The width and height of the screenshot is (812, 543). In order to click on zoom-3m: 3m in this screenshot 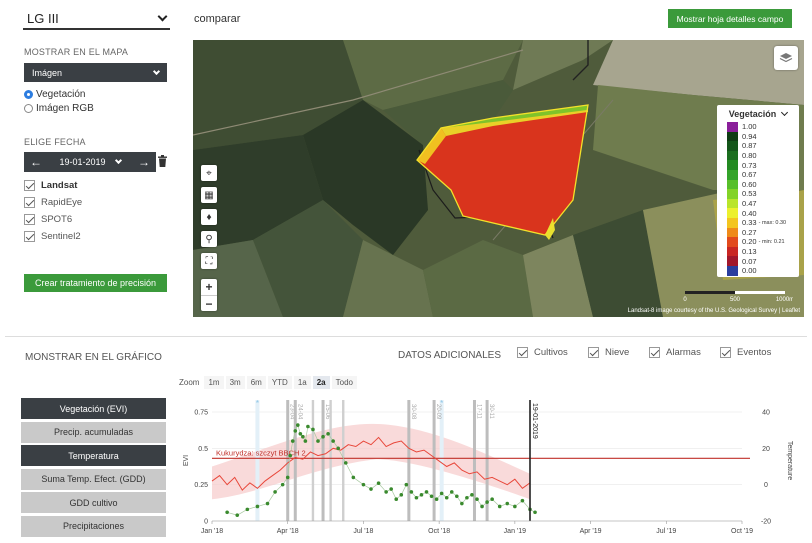, I will do `click(235, 382)`.